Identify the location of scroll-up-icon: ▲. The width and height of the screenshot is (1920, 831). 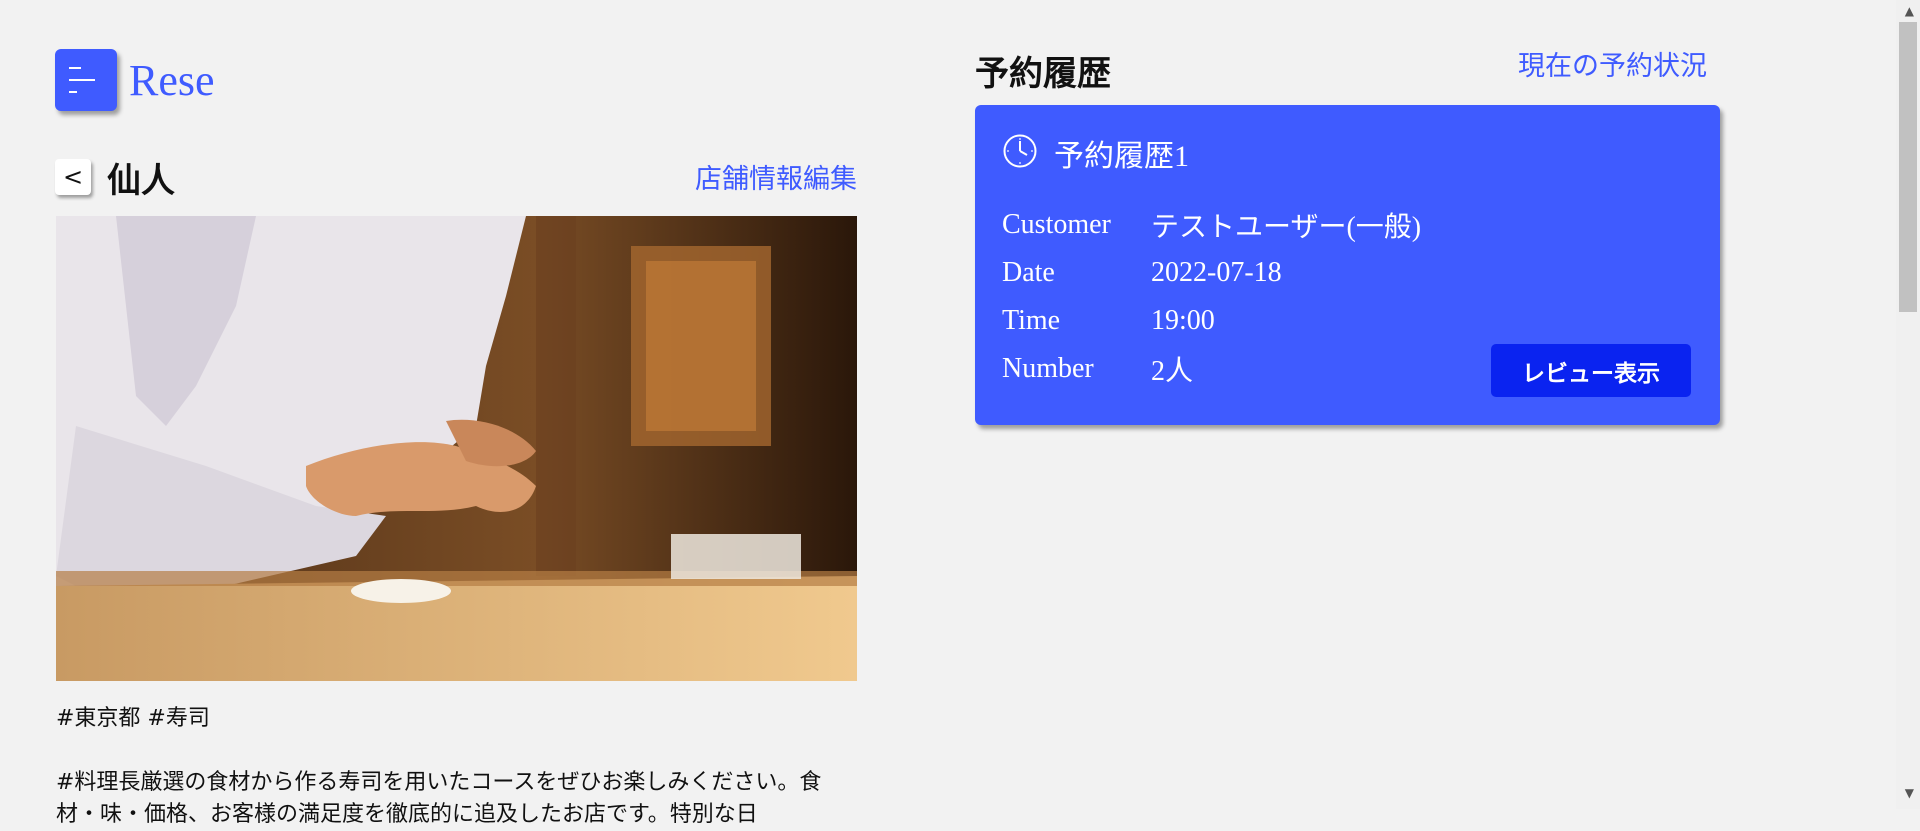
(1909, 11).